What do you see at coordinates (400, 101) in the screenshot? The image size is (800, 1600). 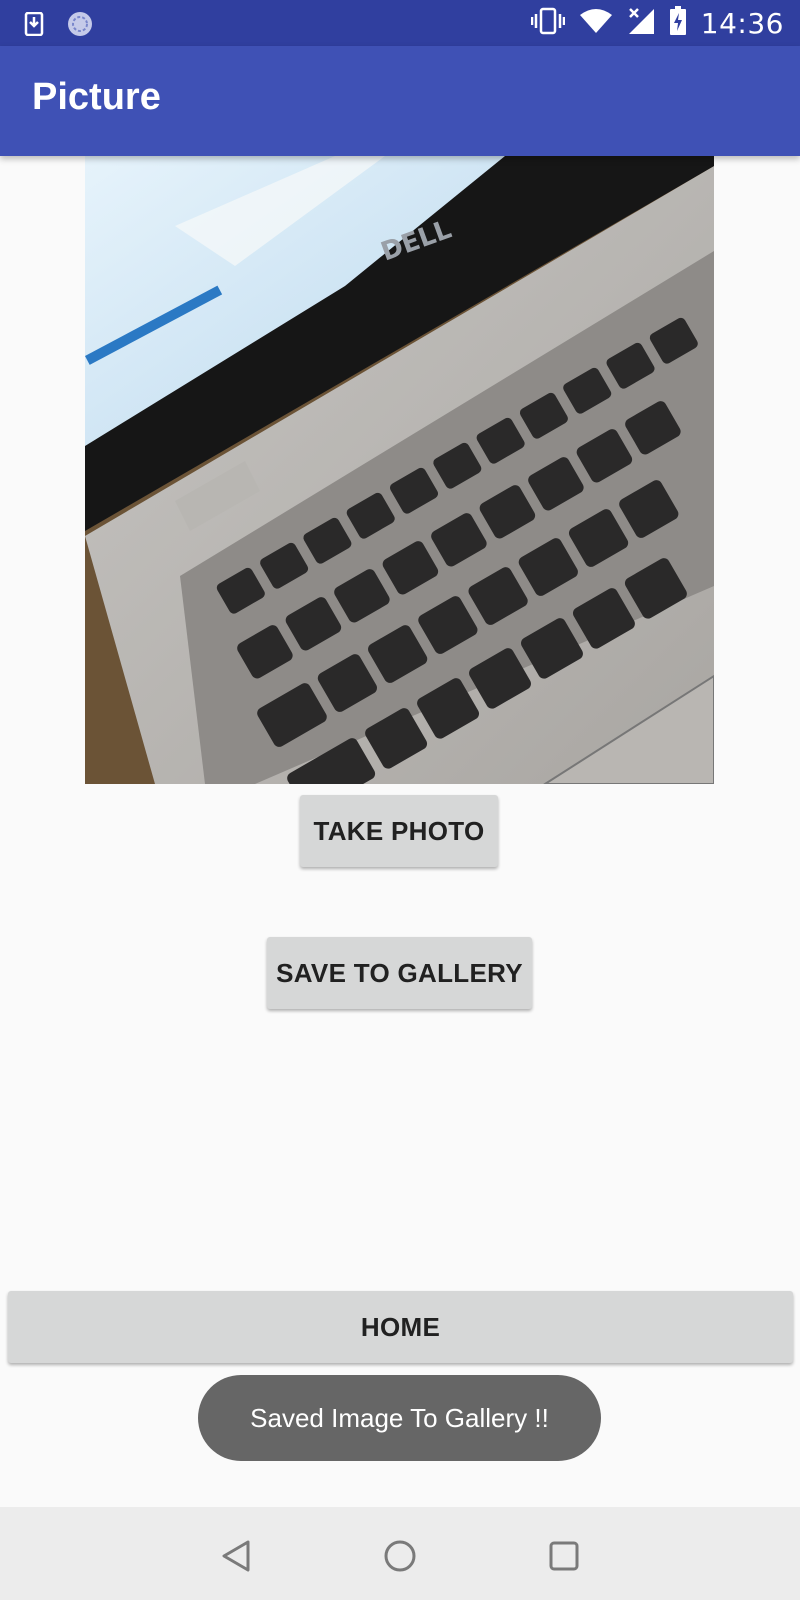 I see `app-bar: Picture` at bounding box center [400, 101].